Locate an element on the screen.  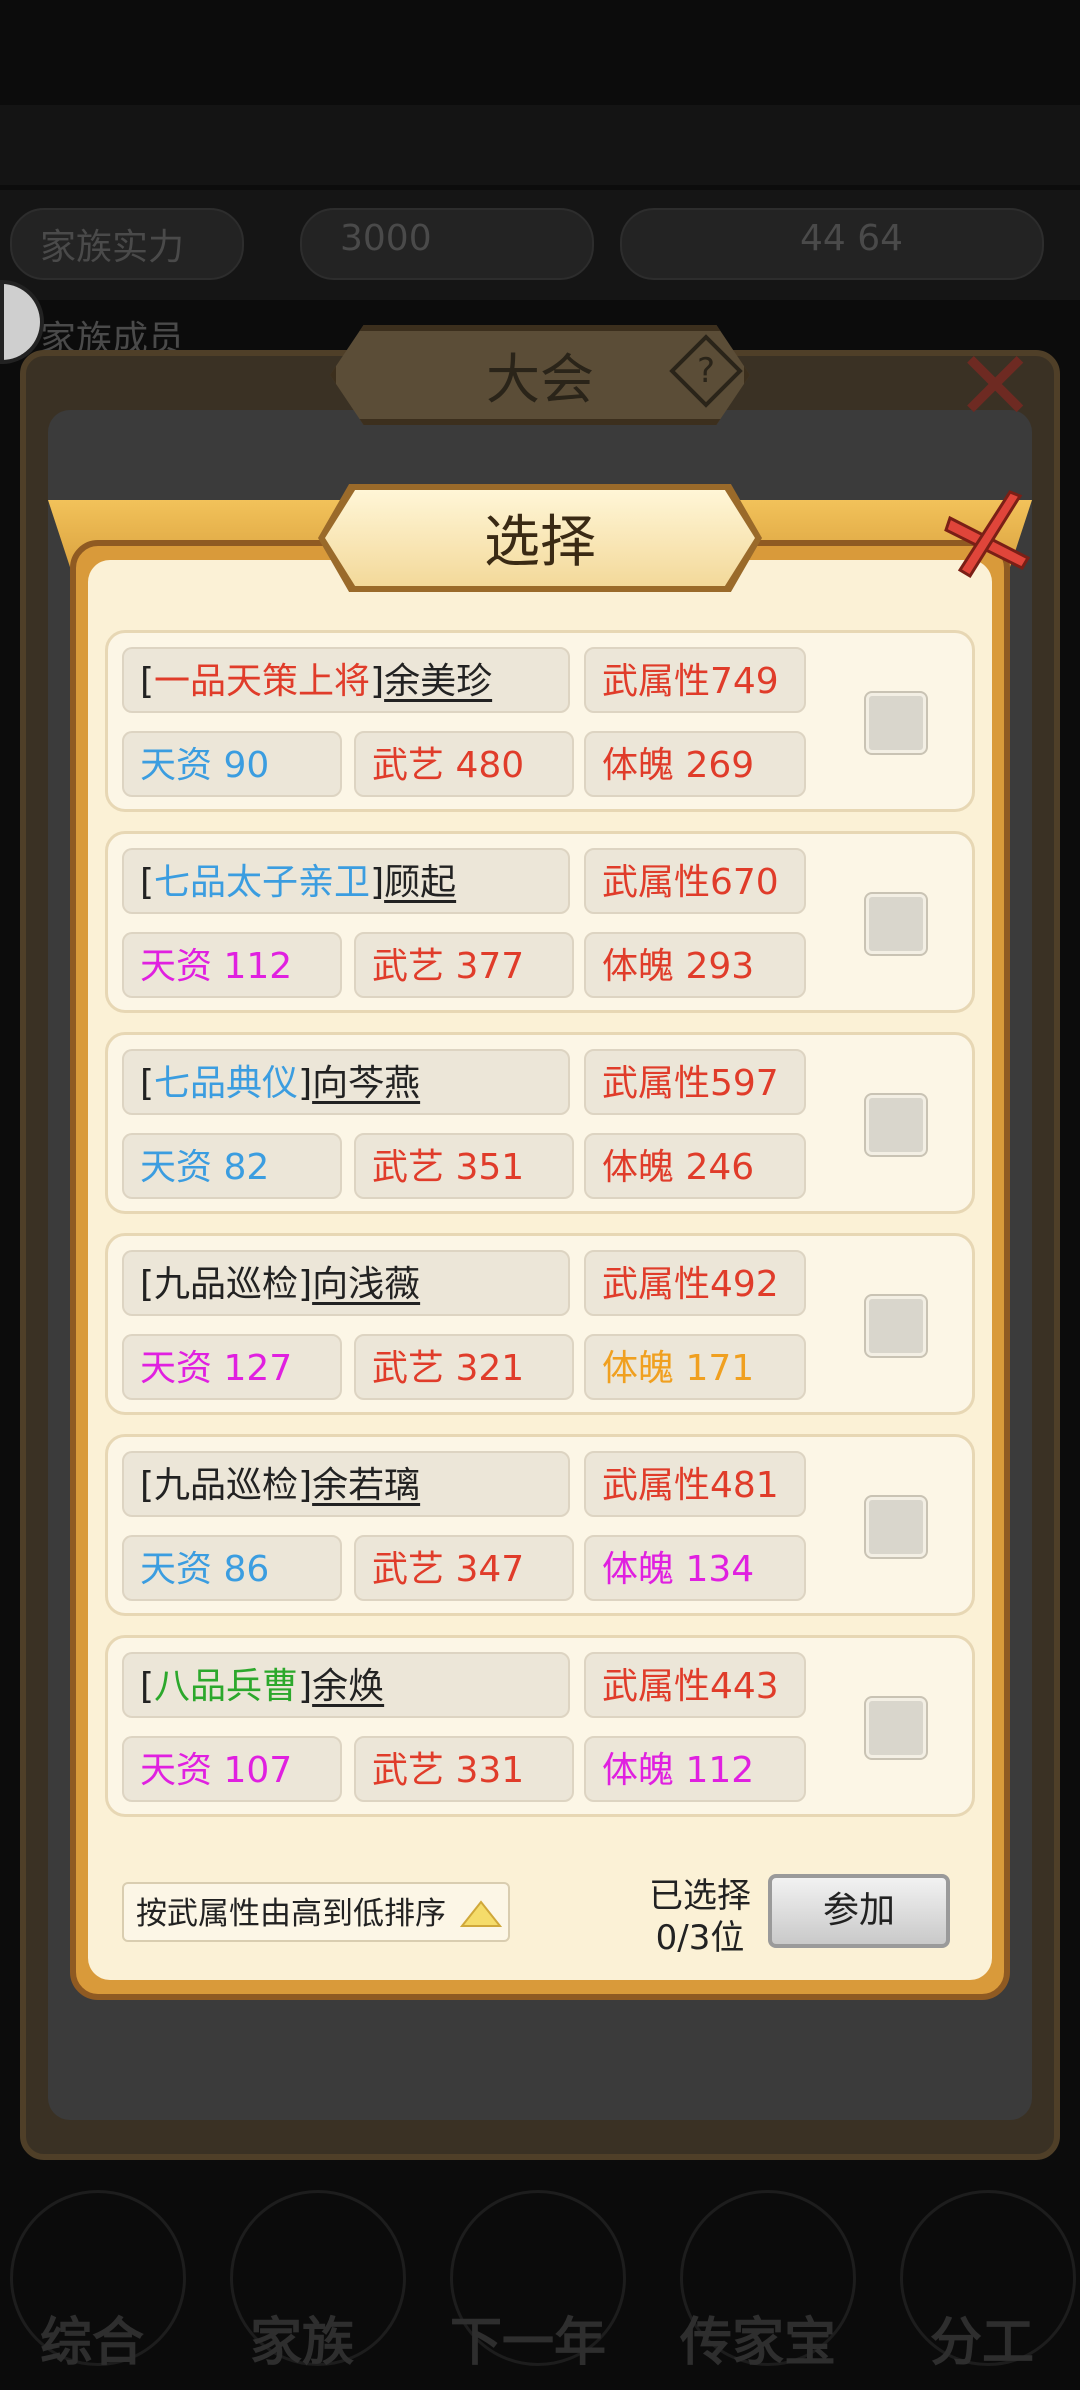
candidate-name-link: 余焕 is located at coordinates (348, 1686).